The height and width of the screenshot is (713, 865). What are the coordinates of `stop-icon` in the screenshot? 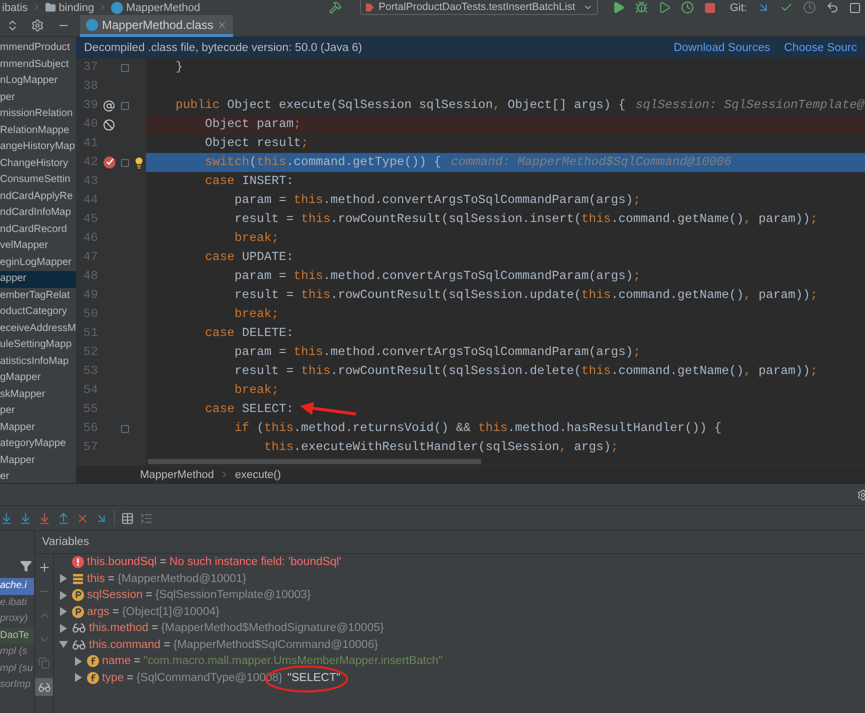 It's located at (710, 8).